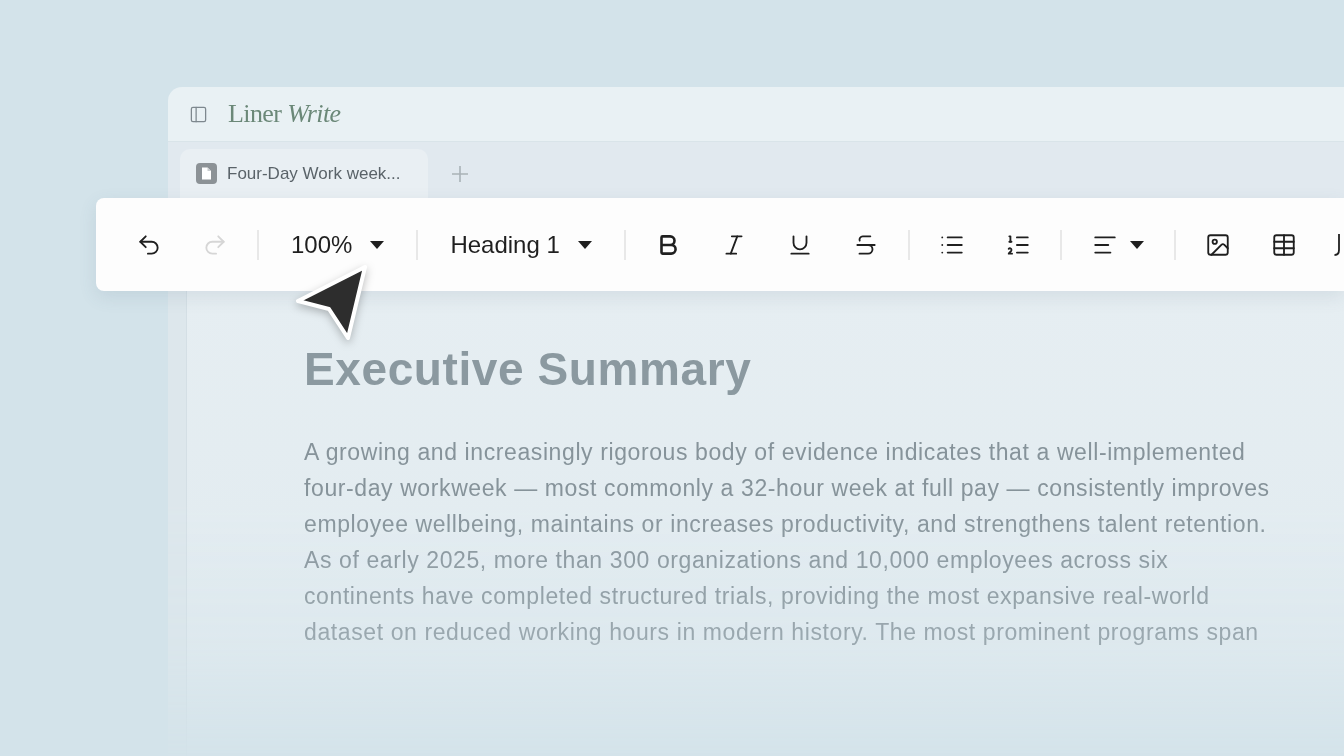 This screenshot has height=756, width=1344. I want to click on sidebar-icon, so click(198, 114).